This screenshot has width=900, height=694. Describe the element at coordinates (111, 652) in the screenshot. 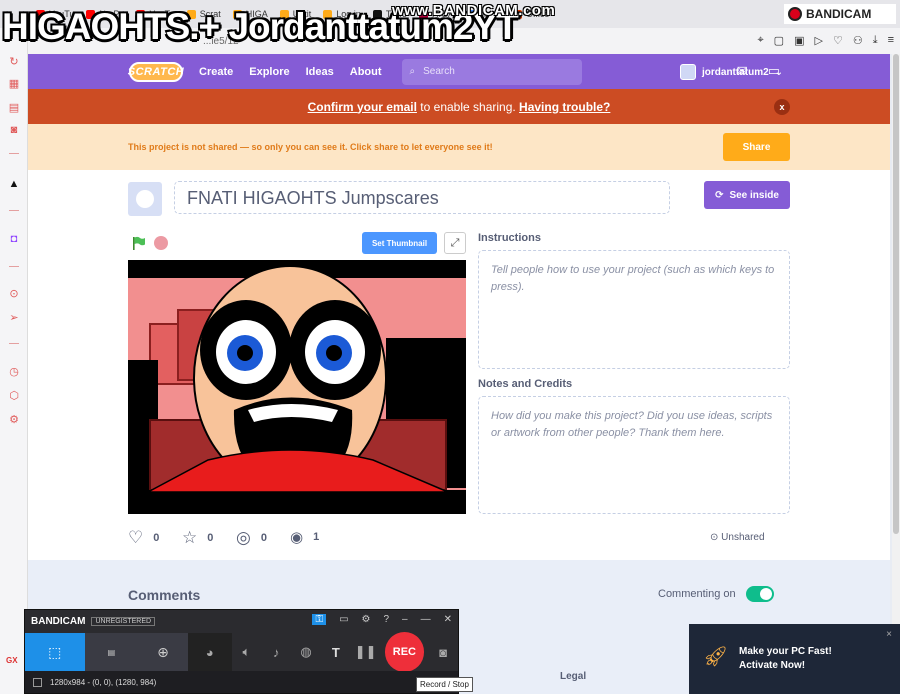

I see `hdmi-mode-button: ▤` at that location.